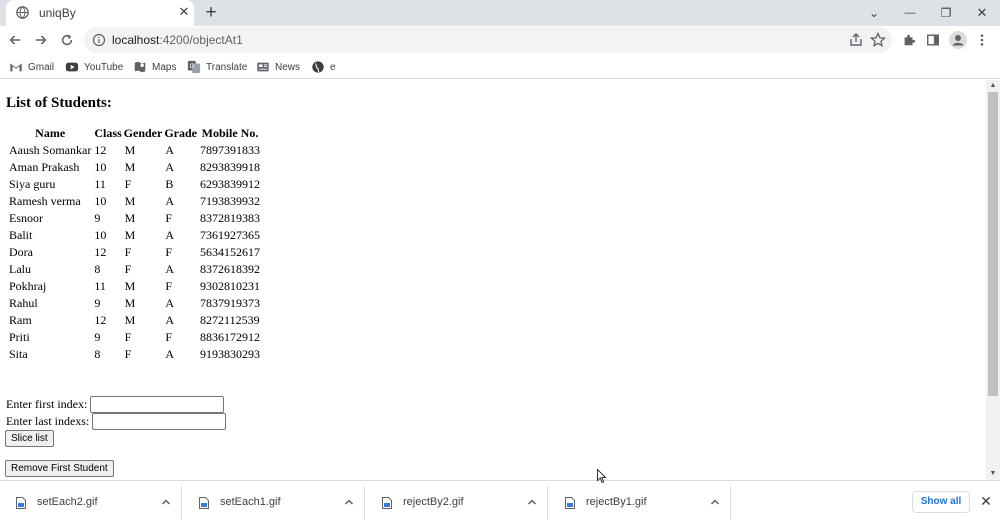  Describe the element at coordinates (169, 286) in the screenshot. I see `grade-cell: F` at that location.